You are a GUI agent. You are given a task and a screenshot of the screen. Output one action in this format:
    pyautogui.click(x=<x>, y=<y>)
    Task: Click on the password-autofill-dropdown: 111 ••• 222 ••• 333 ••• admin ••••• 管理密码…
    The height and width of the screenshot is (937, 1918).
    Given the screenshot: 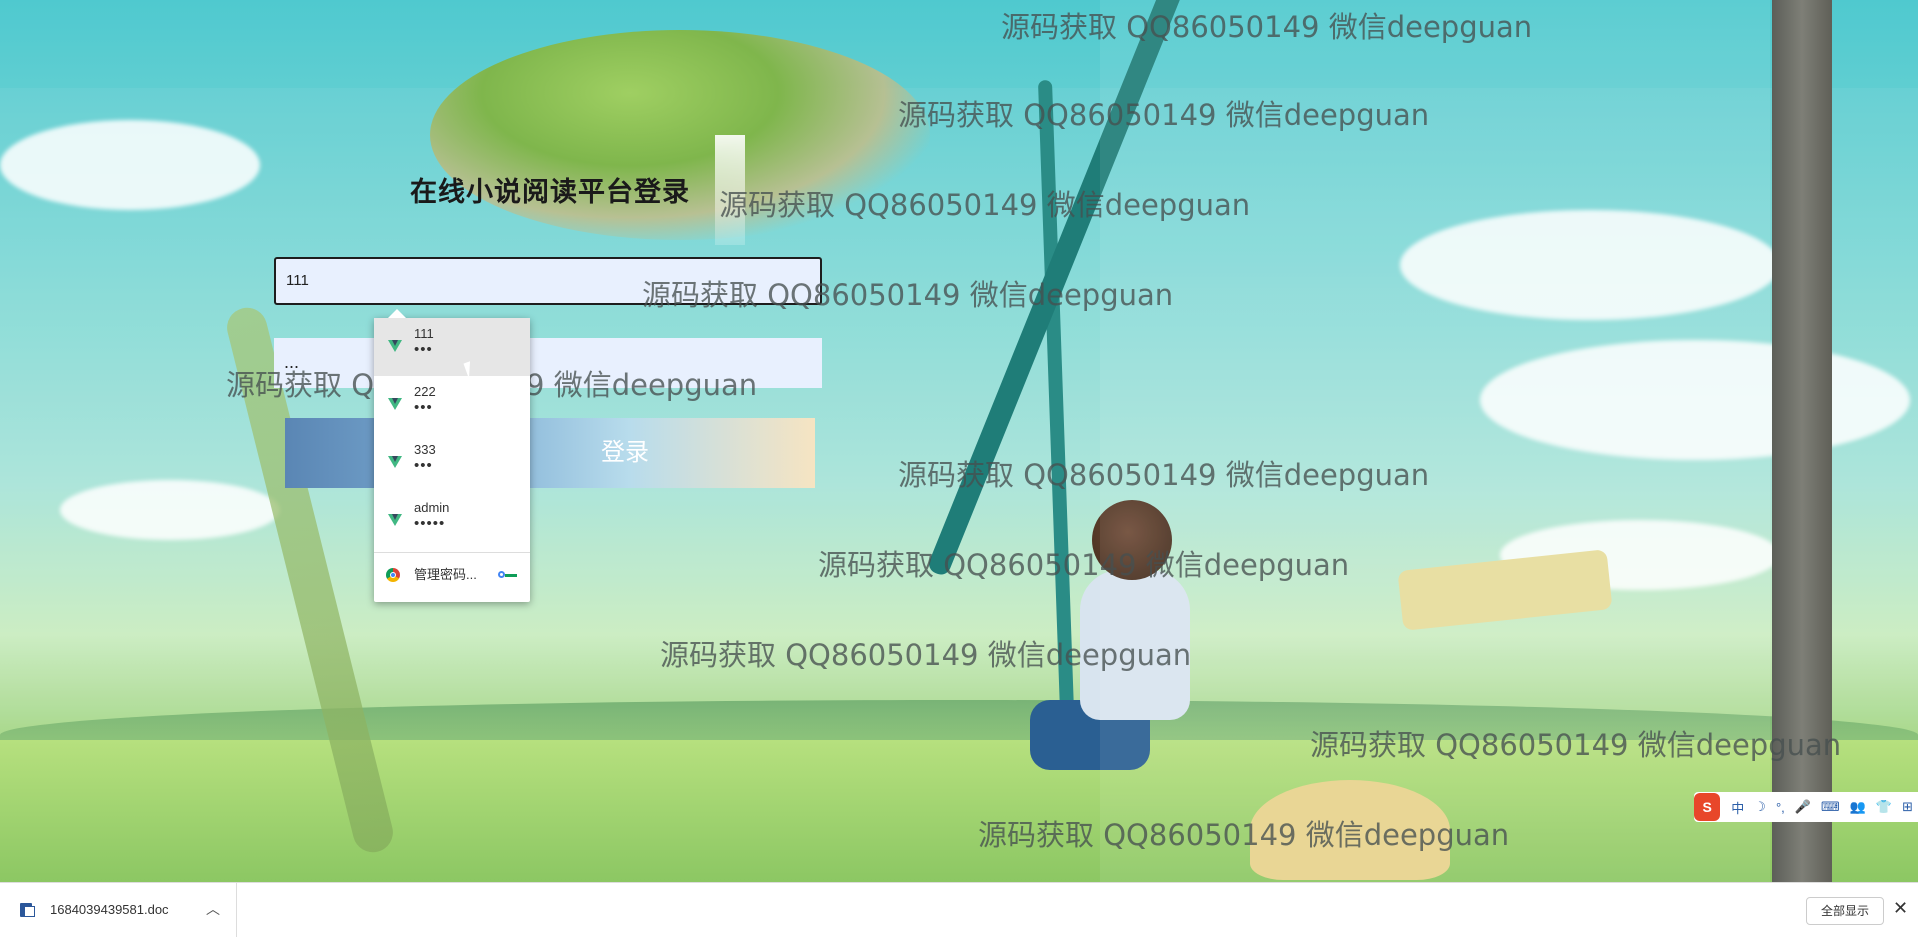 What is the action you would take?
    pyautogui.click(x=452, y=455)
    